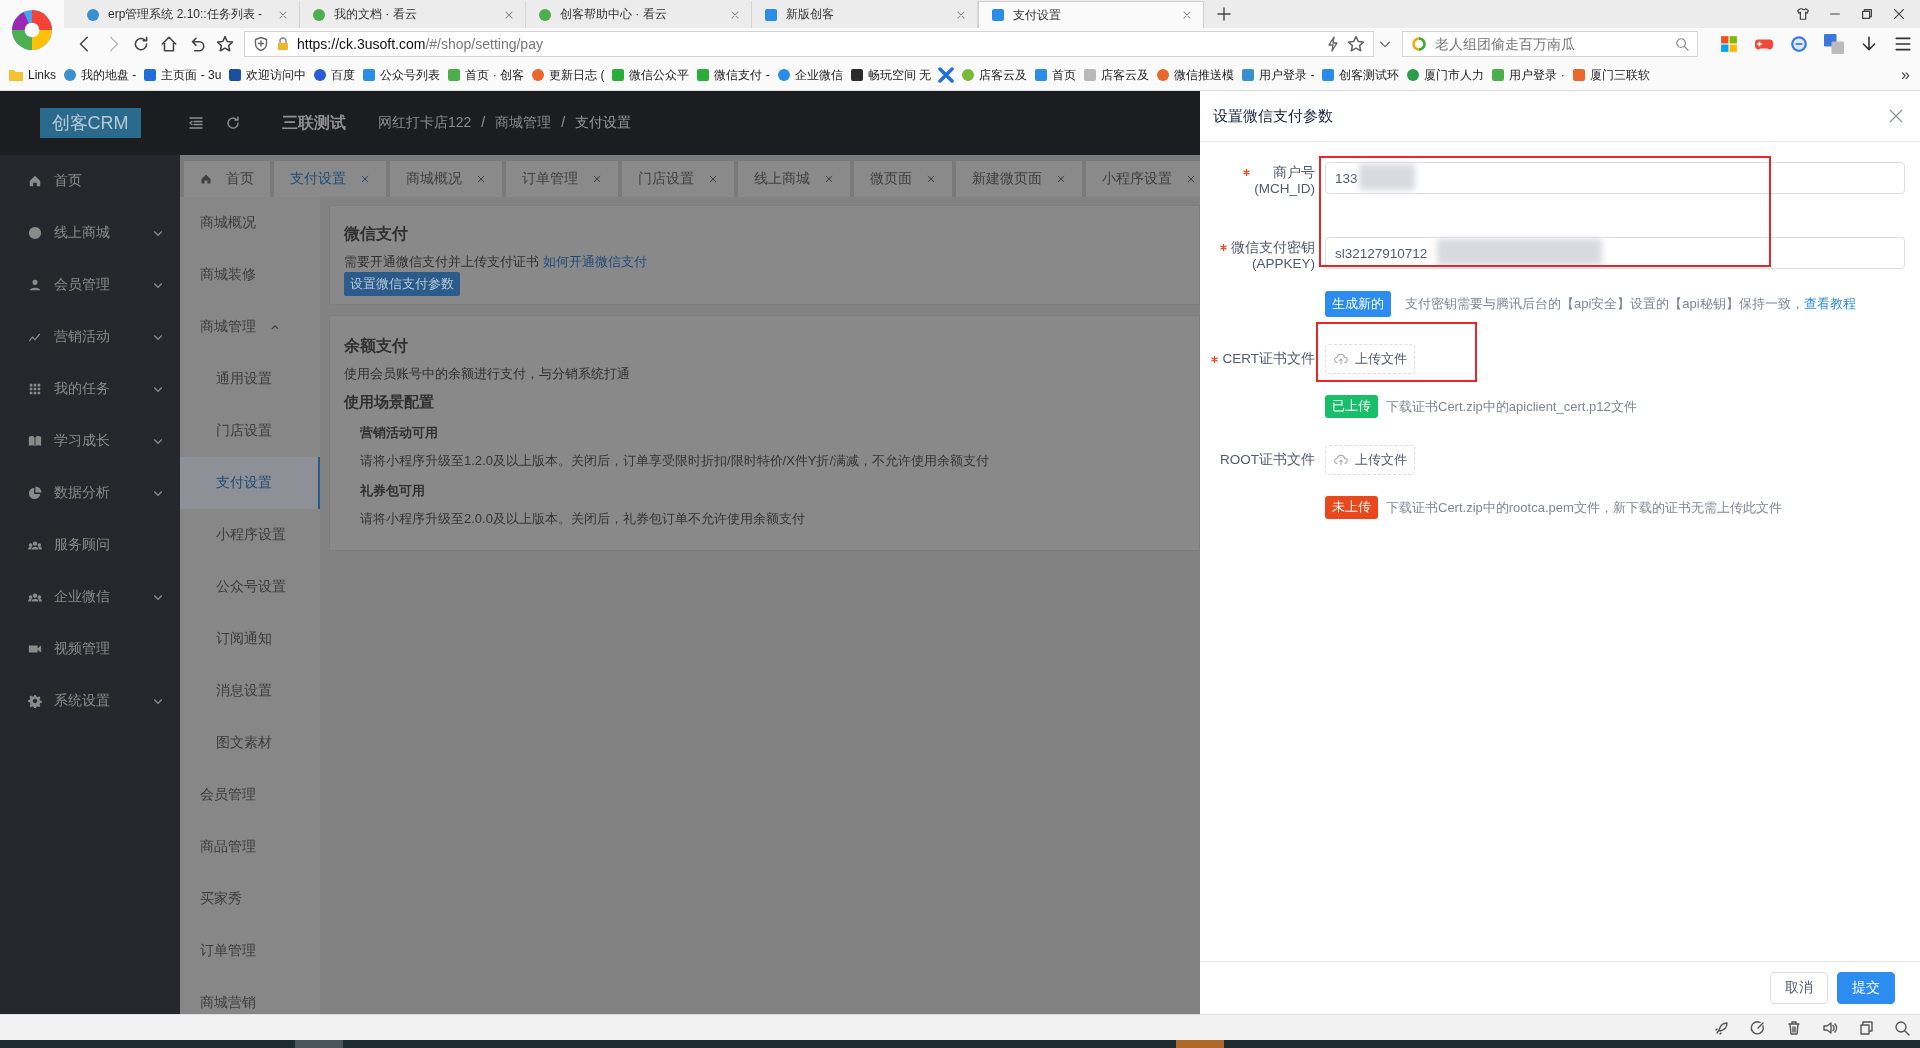 This screenshot has width=1920, height=1048. Describe the element at coordinates (250, 535) in the screenshot. I see `submenu-item: 小程序设置` at that location.